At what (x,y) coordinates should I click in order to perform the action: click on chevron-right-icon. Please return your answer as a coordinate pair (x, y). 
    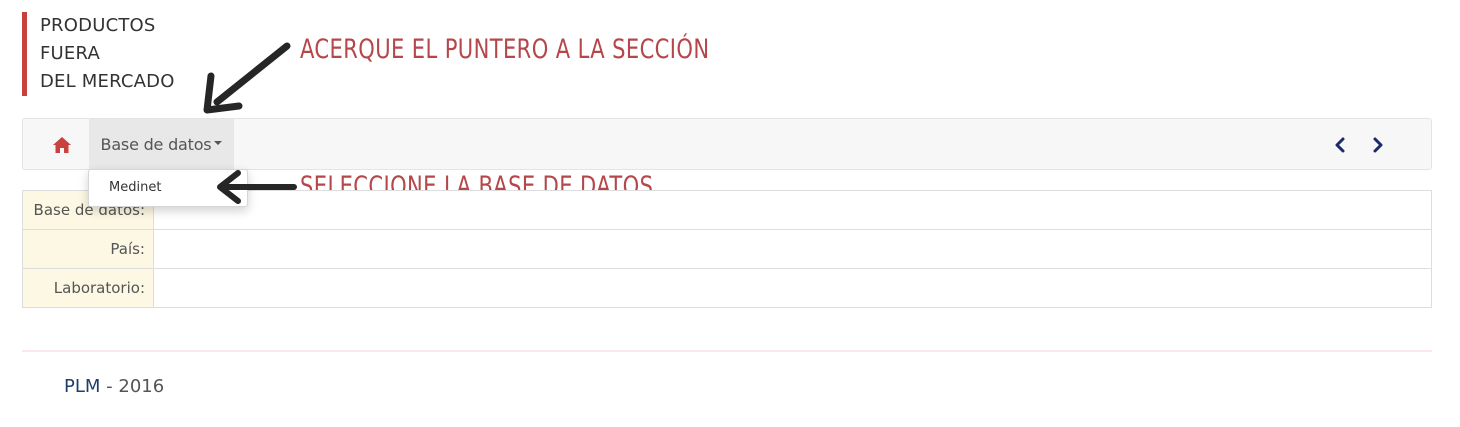
    Looking at the image, I should click on (1378, 145).